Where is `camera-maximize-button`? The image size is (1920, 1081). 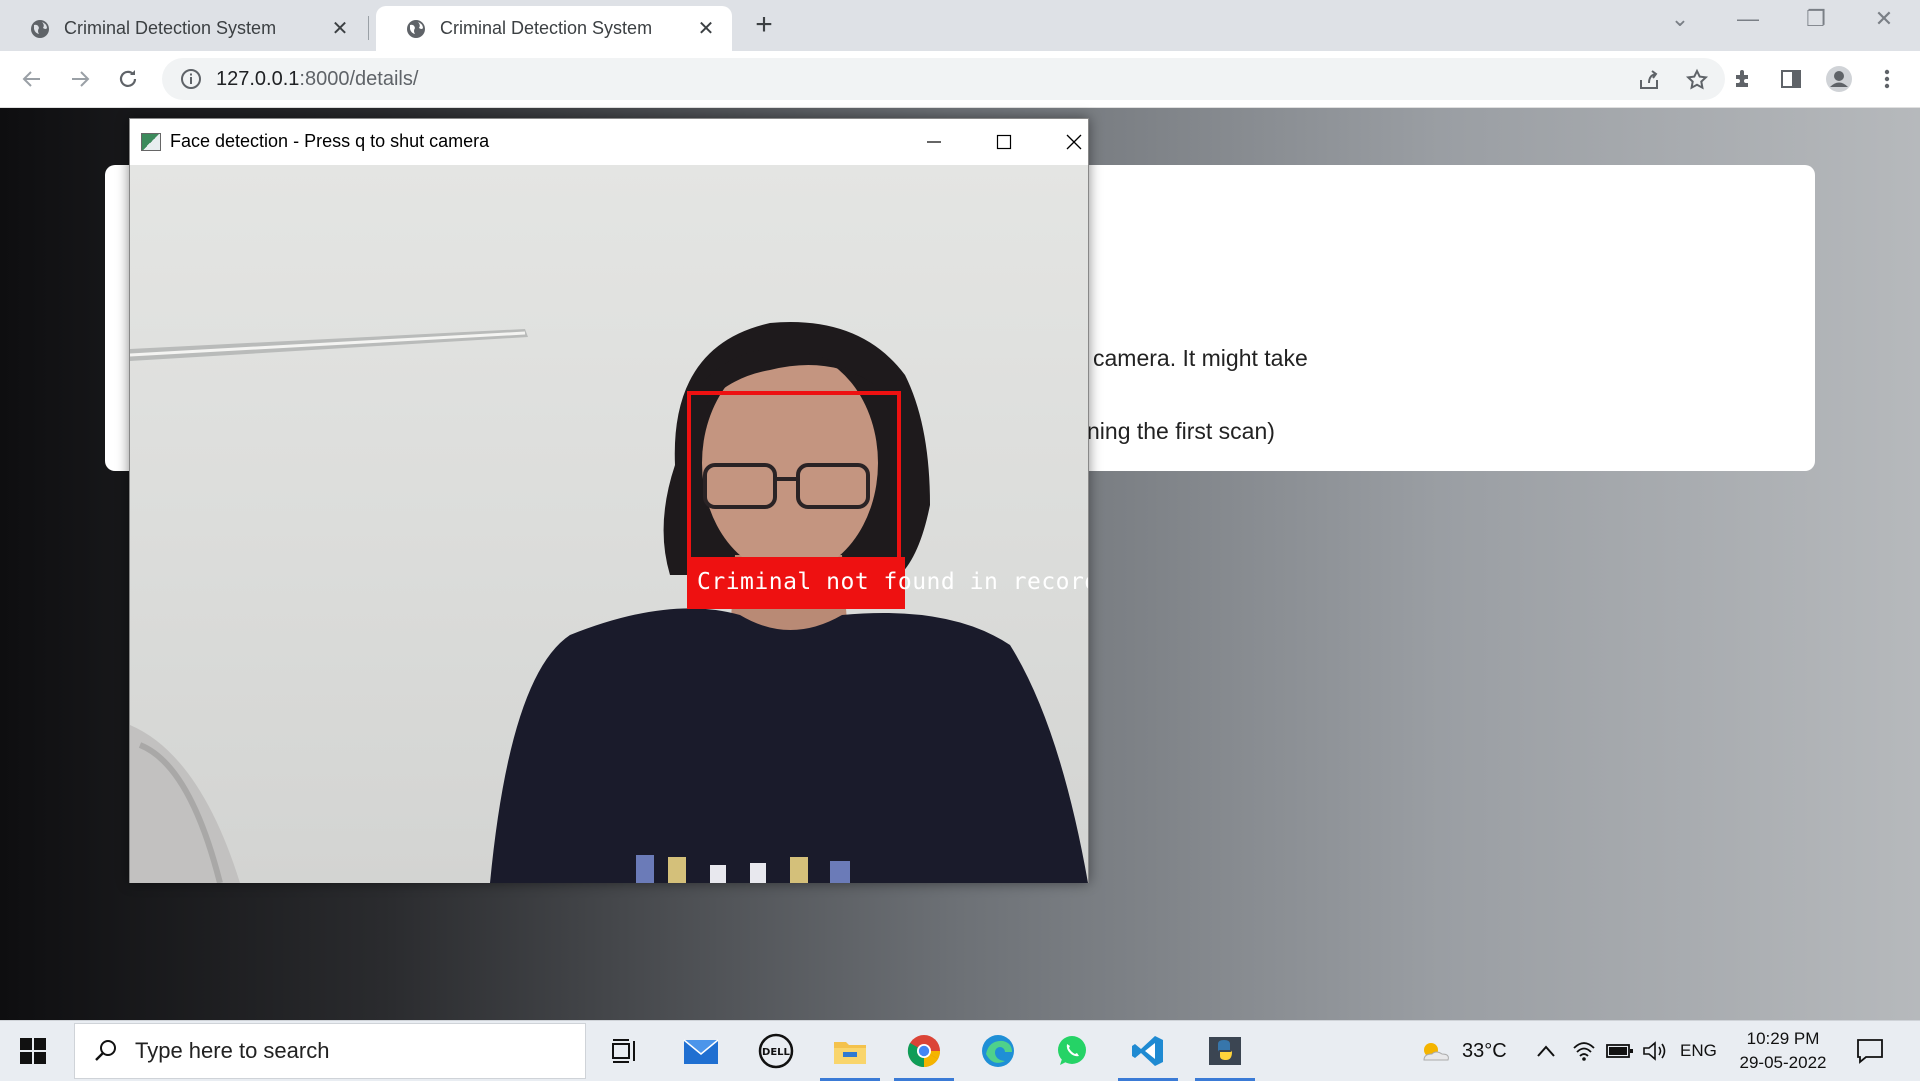
camera-maximize-button is located at coordinates (1004, 142).